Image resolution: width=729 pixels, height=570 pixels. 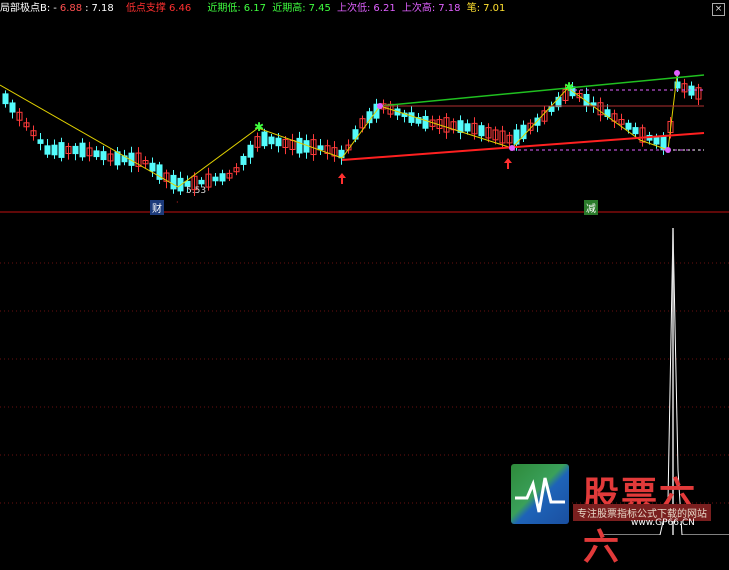 I want to click on marker-cai: 财, so click(x=157, y=207).